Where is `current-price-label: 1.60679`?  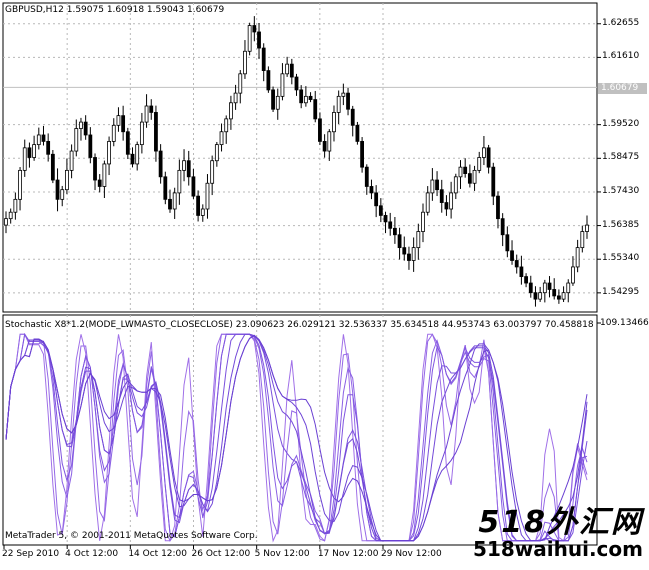
current-price-label: 1.60679 is located at coordinates (622, 88).